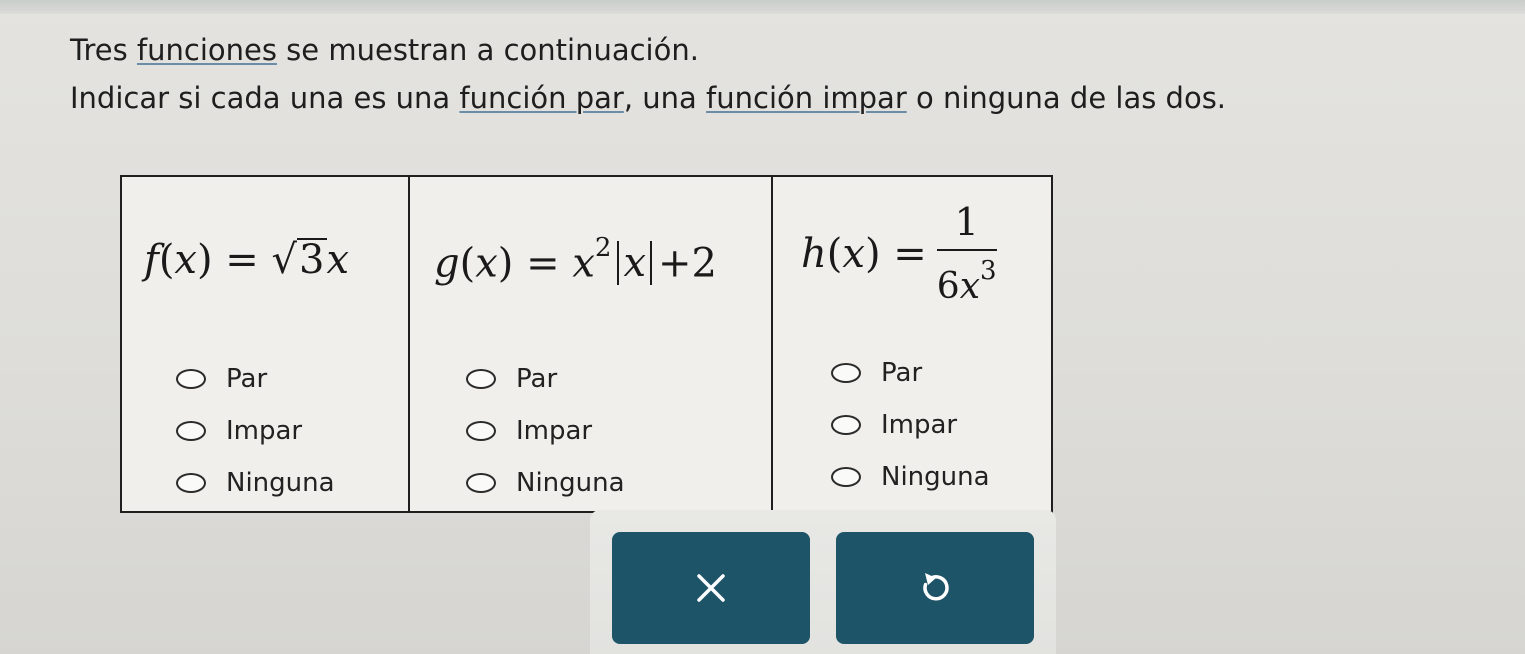  I want to click on function-column-g: g(x) = x2 x +2 Par Impar Ninguna, so click(589, 344).